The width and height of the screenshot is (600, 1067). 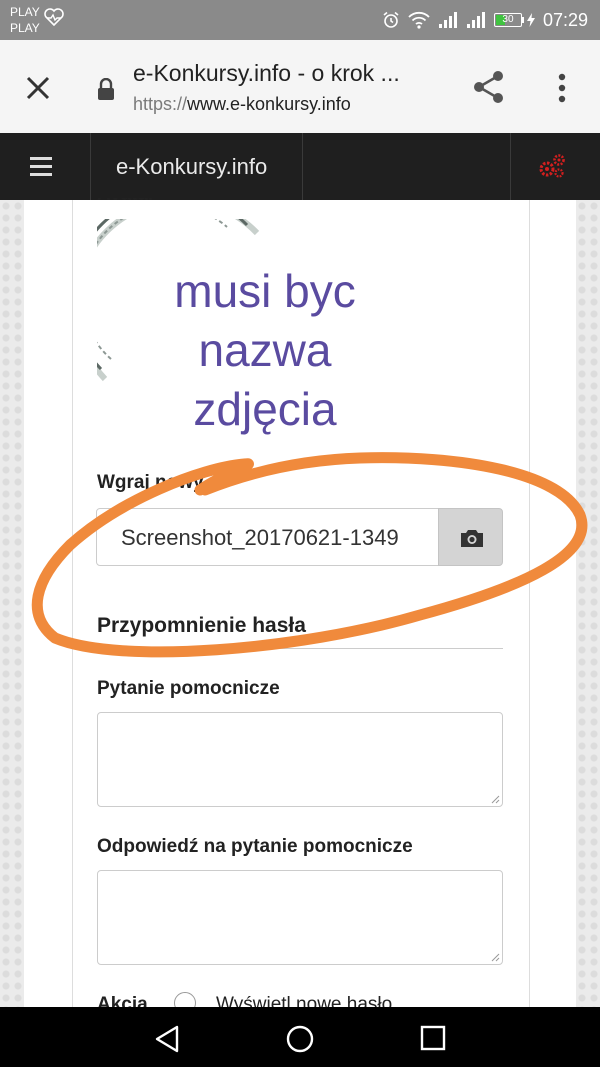 I want to click on alarm-icon, so click(x=391, y=19).